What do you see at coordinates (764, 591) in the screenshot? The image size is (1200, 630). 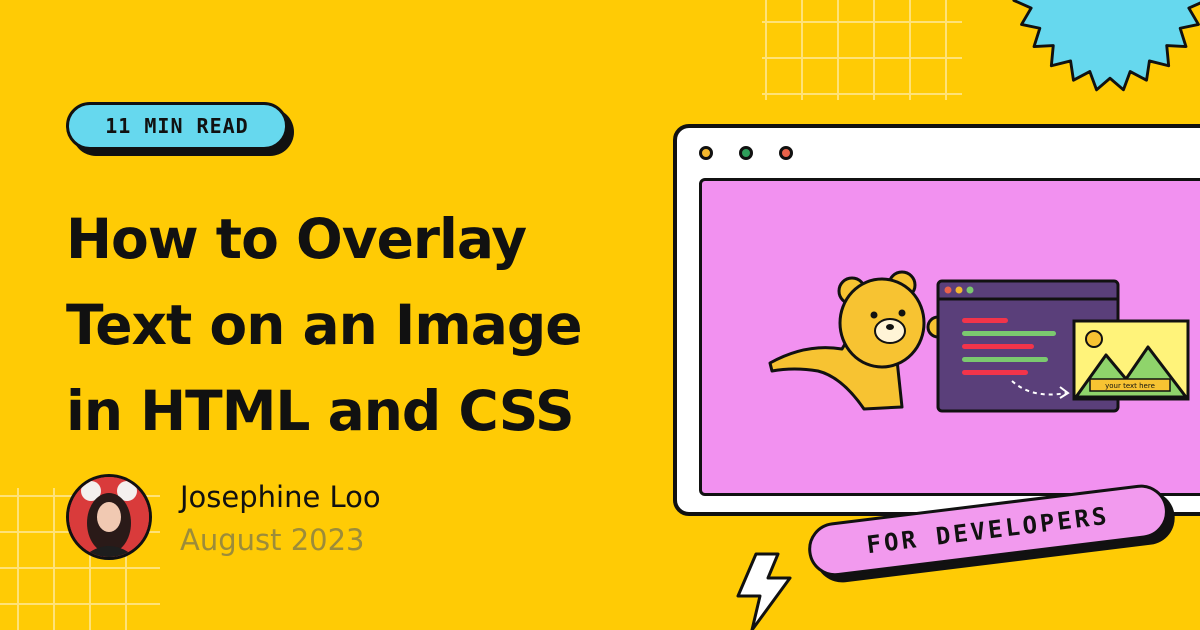 I see `lightning-icon` at bounding box center [764, 591].